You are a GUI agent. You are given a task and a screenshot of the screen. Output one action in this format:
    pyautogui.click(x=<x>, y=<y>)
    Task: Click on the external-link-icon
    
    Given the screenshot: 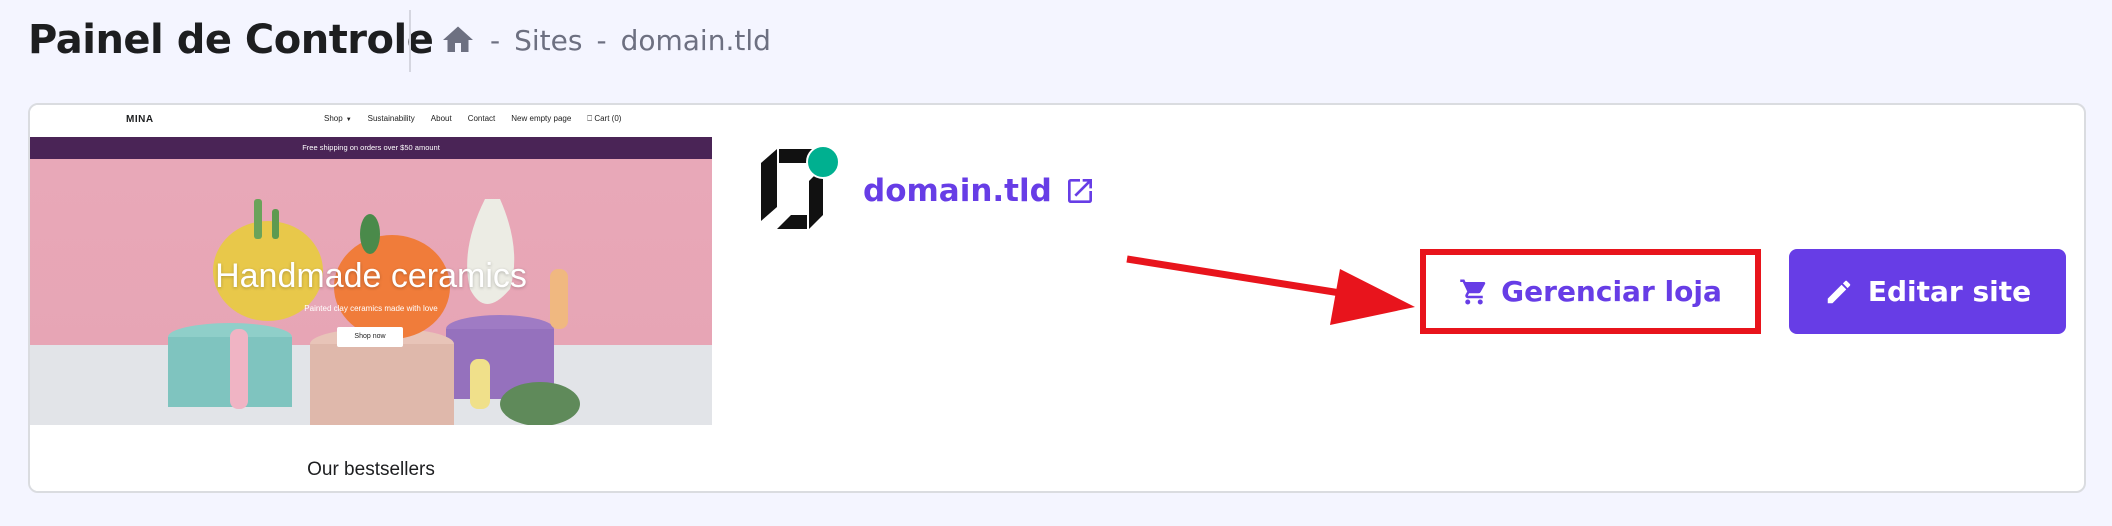 What is the action you would take?
    pyautogui.click(x=1080, y=191)
    